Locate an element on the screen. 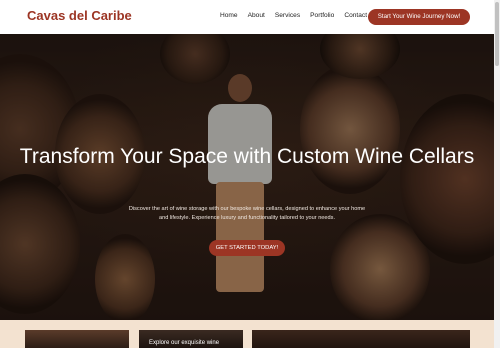 This screenshot has width=500, height=348. brand-logo: Cavas del Caribe is located at coordinates (79, 15).